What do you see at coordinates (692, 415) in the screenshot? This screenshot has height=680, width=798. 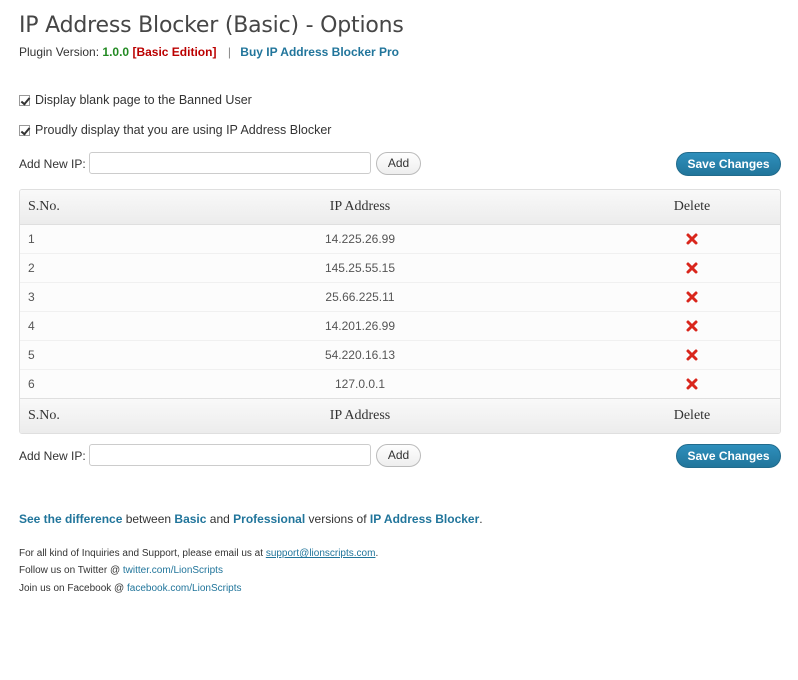 I see `column-footer-delete: Delete` at bounding box center [692, 415].